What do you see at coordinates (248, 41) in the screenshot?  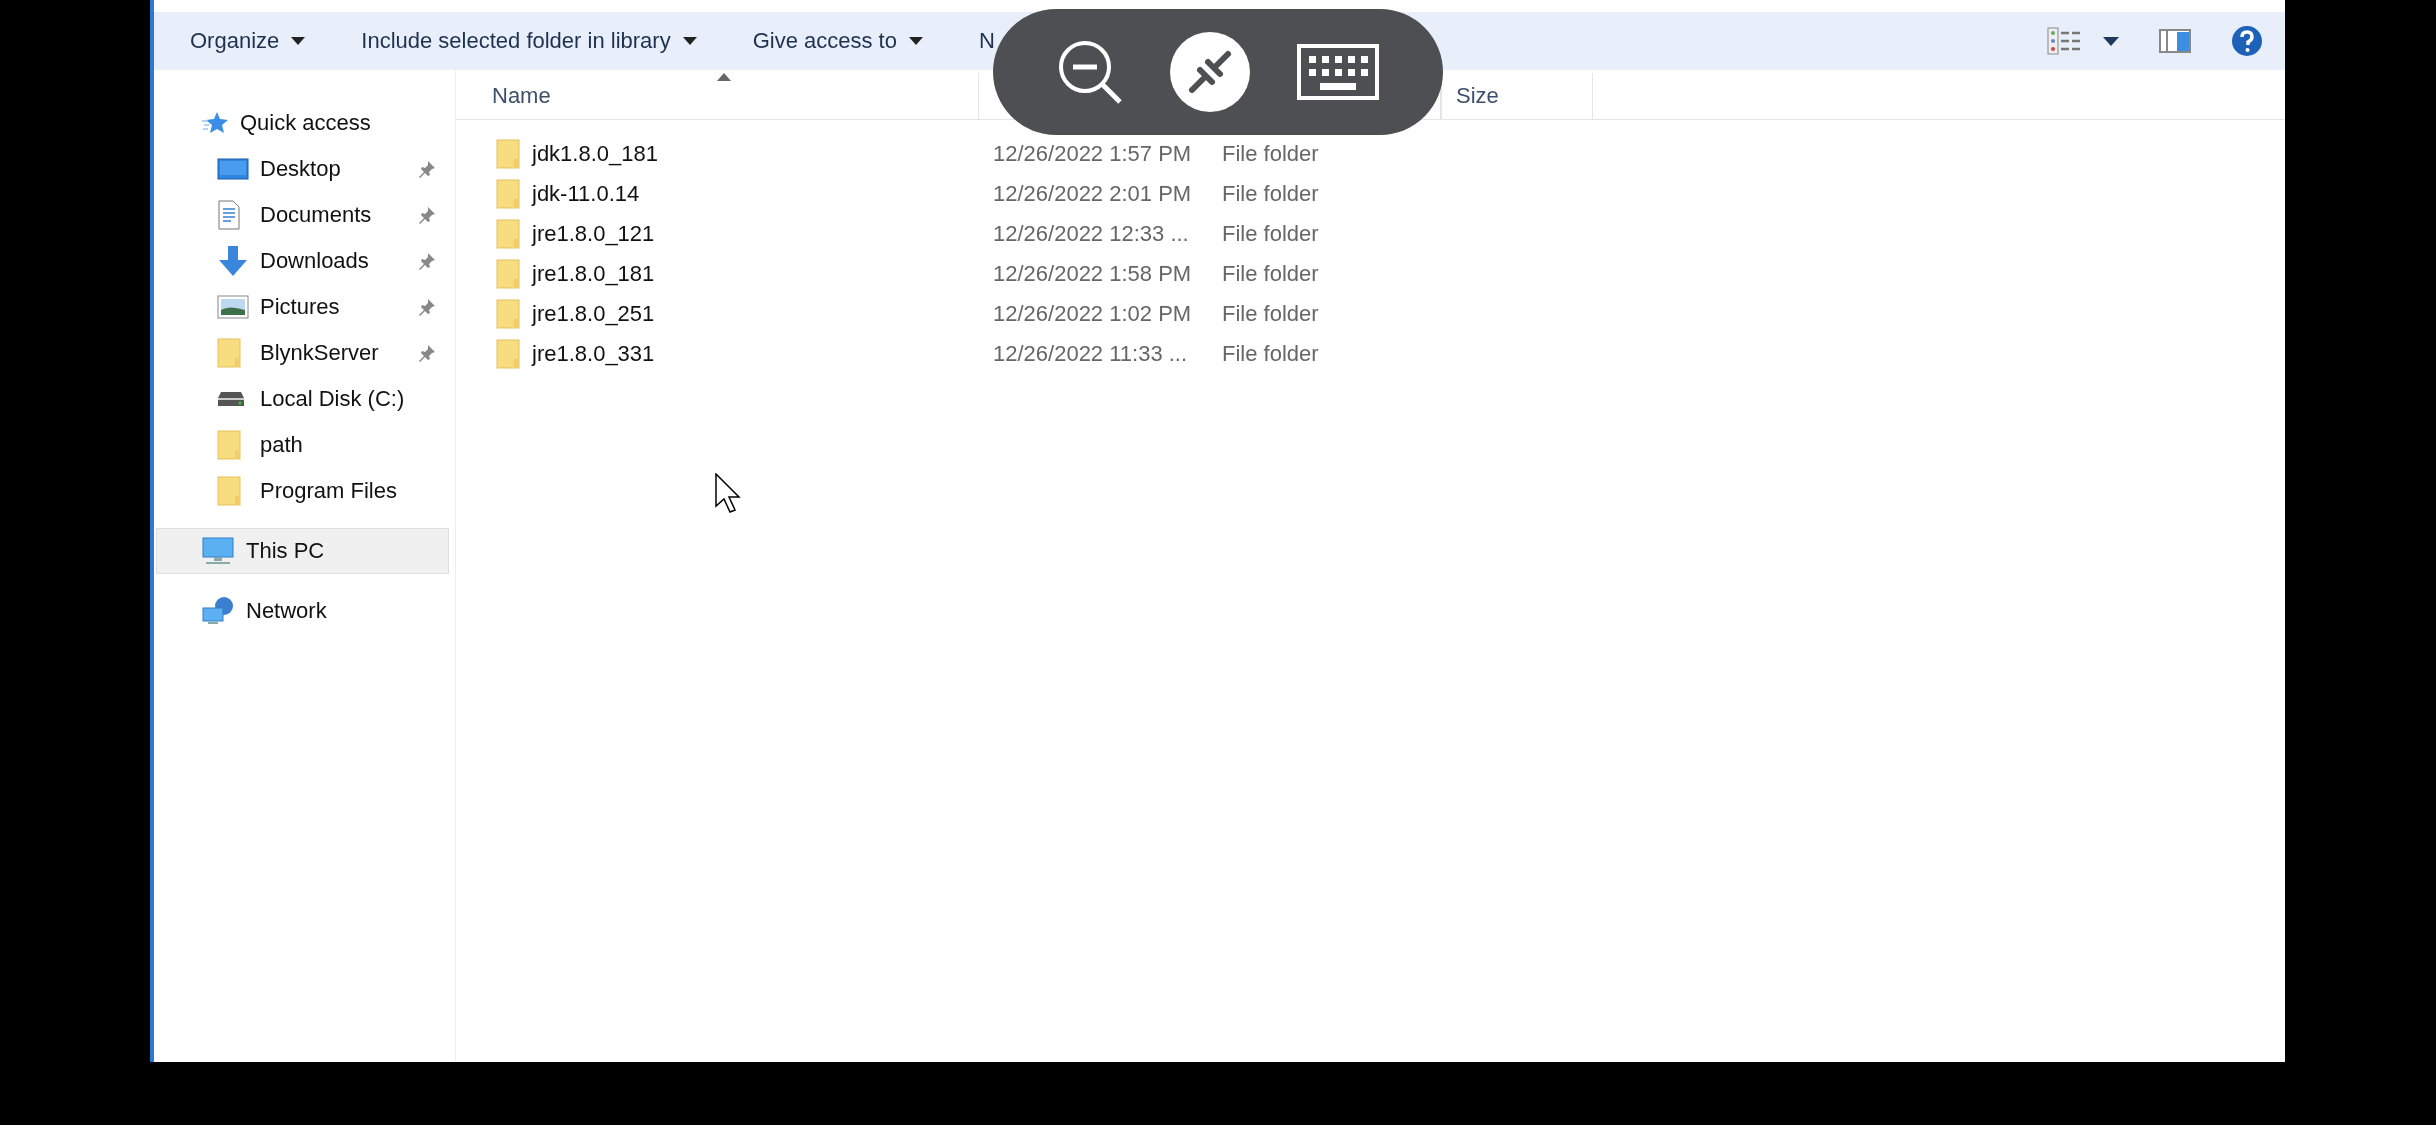 I see `toolbar-button: Organize` at bounding box center [248, 41].